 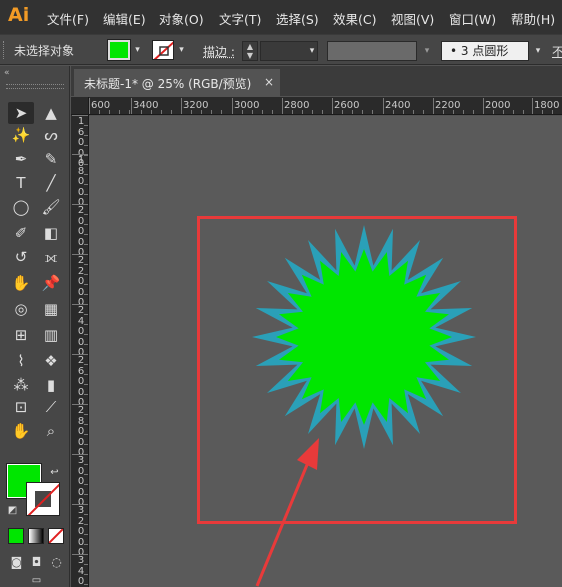 I want to click on pin-tool-icon: 📌, so click(x=51, y=283).